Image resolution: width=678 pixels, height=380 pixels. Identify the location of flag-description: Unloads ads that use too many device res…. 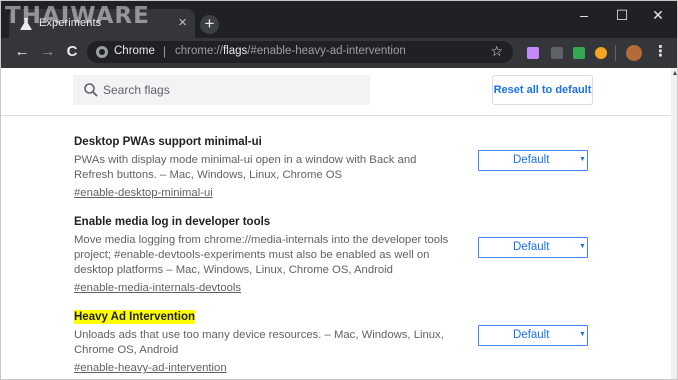
(259, 342).